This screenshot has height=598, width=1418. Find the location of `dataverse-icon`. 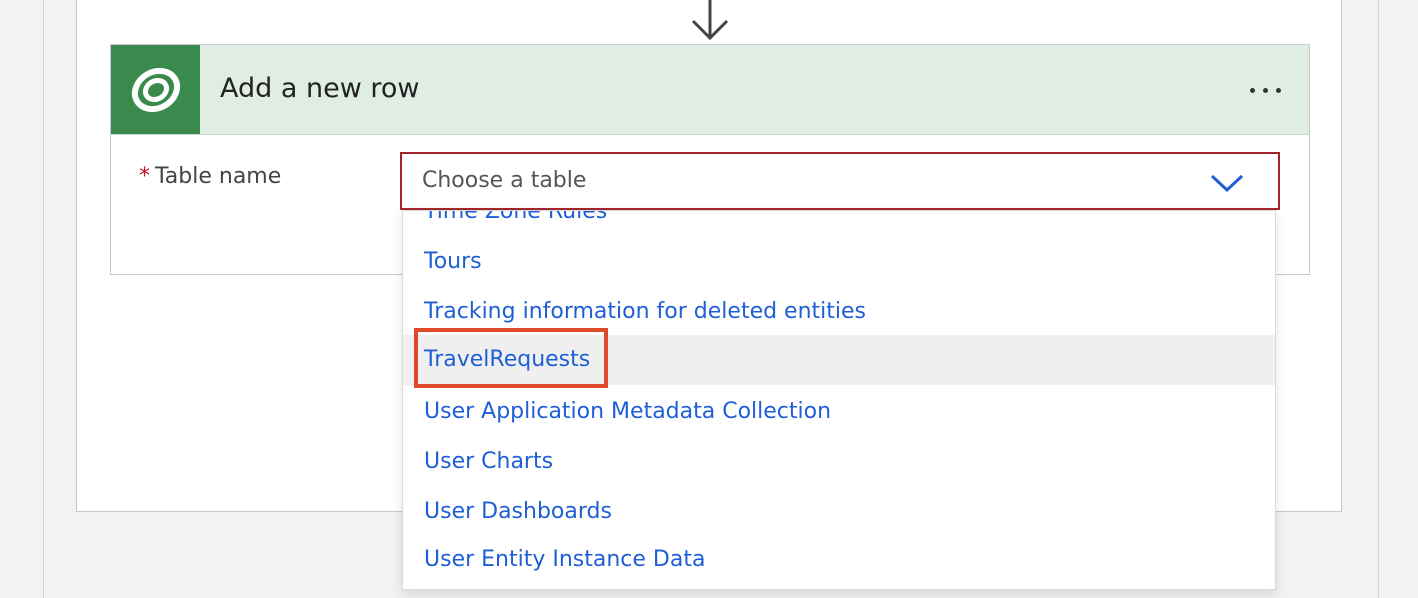

dataverse-icon is located at coordinates (155, 89).